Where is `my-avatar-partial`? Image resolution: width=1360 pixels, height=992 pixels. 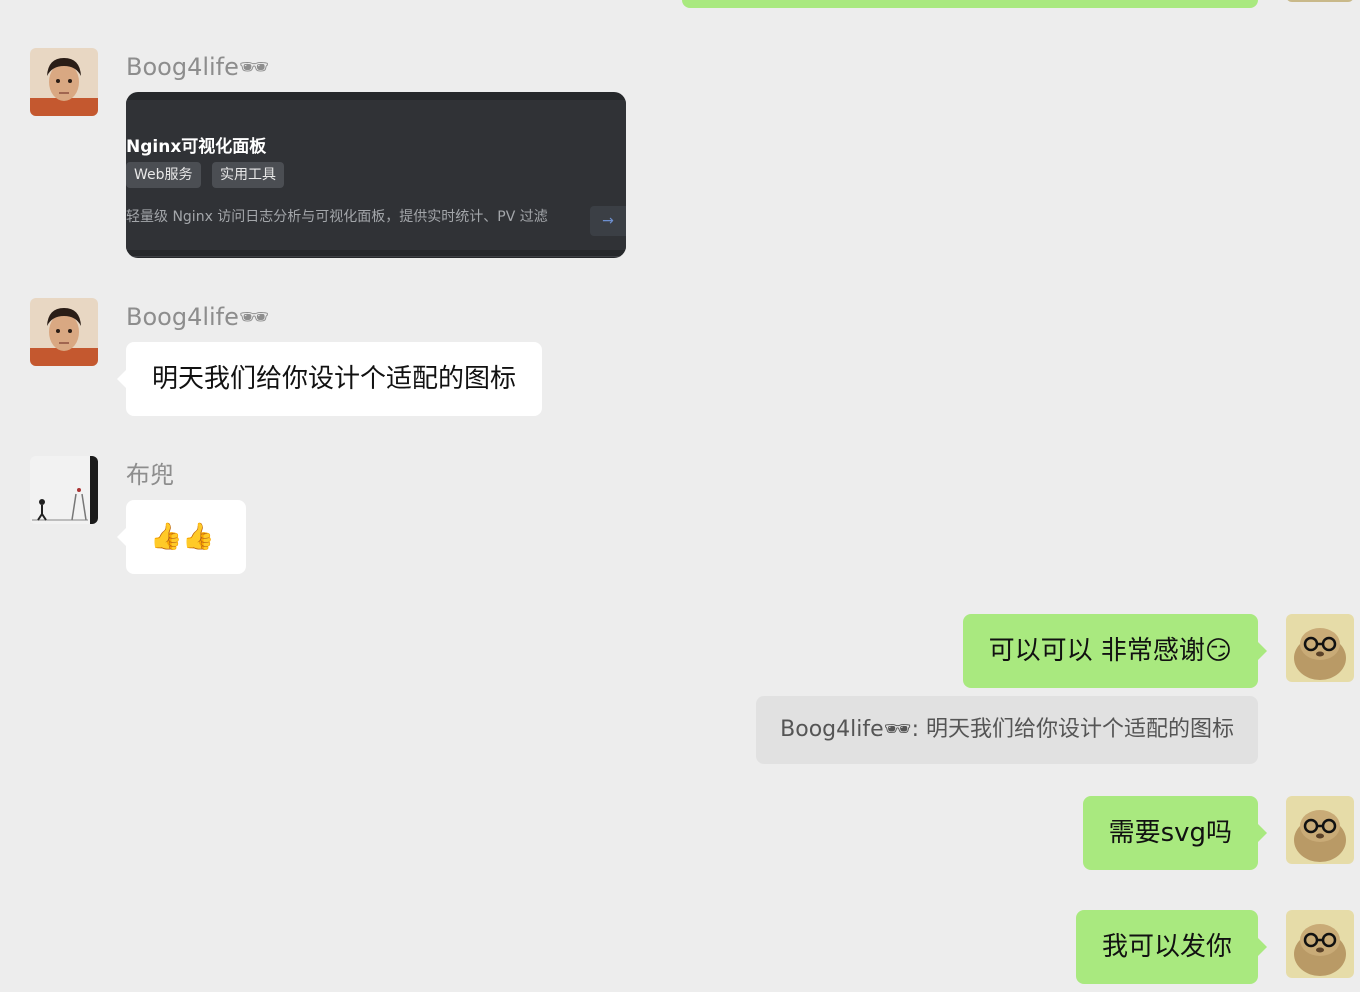
my-avatar-partial is located at coordinates (1320, 1).